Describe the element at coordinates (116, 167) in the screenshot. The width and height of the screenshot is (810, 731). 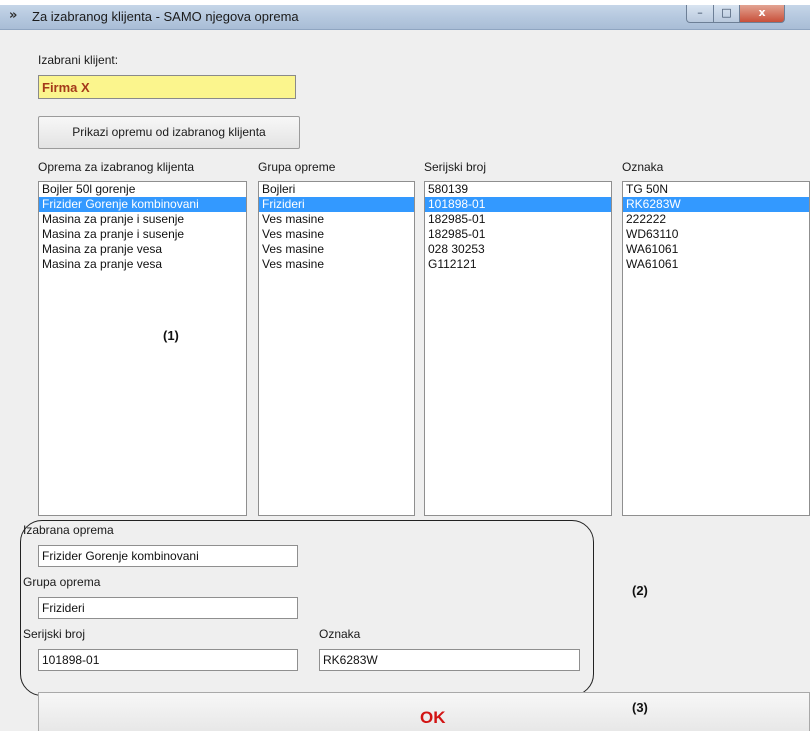
I see `equipment-list-header: Oprema za izabranog klijenta` at that location.